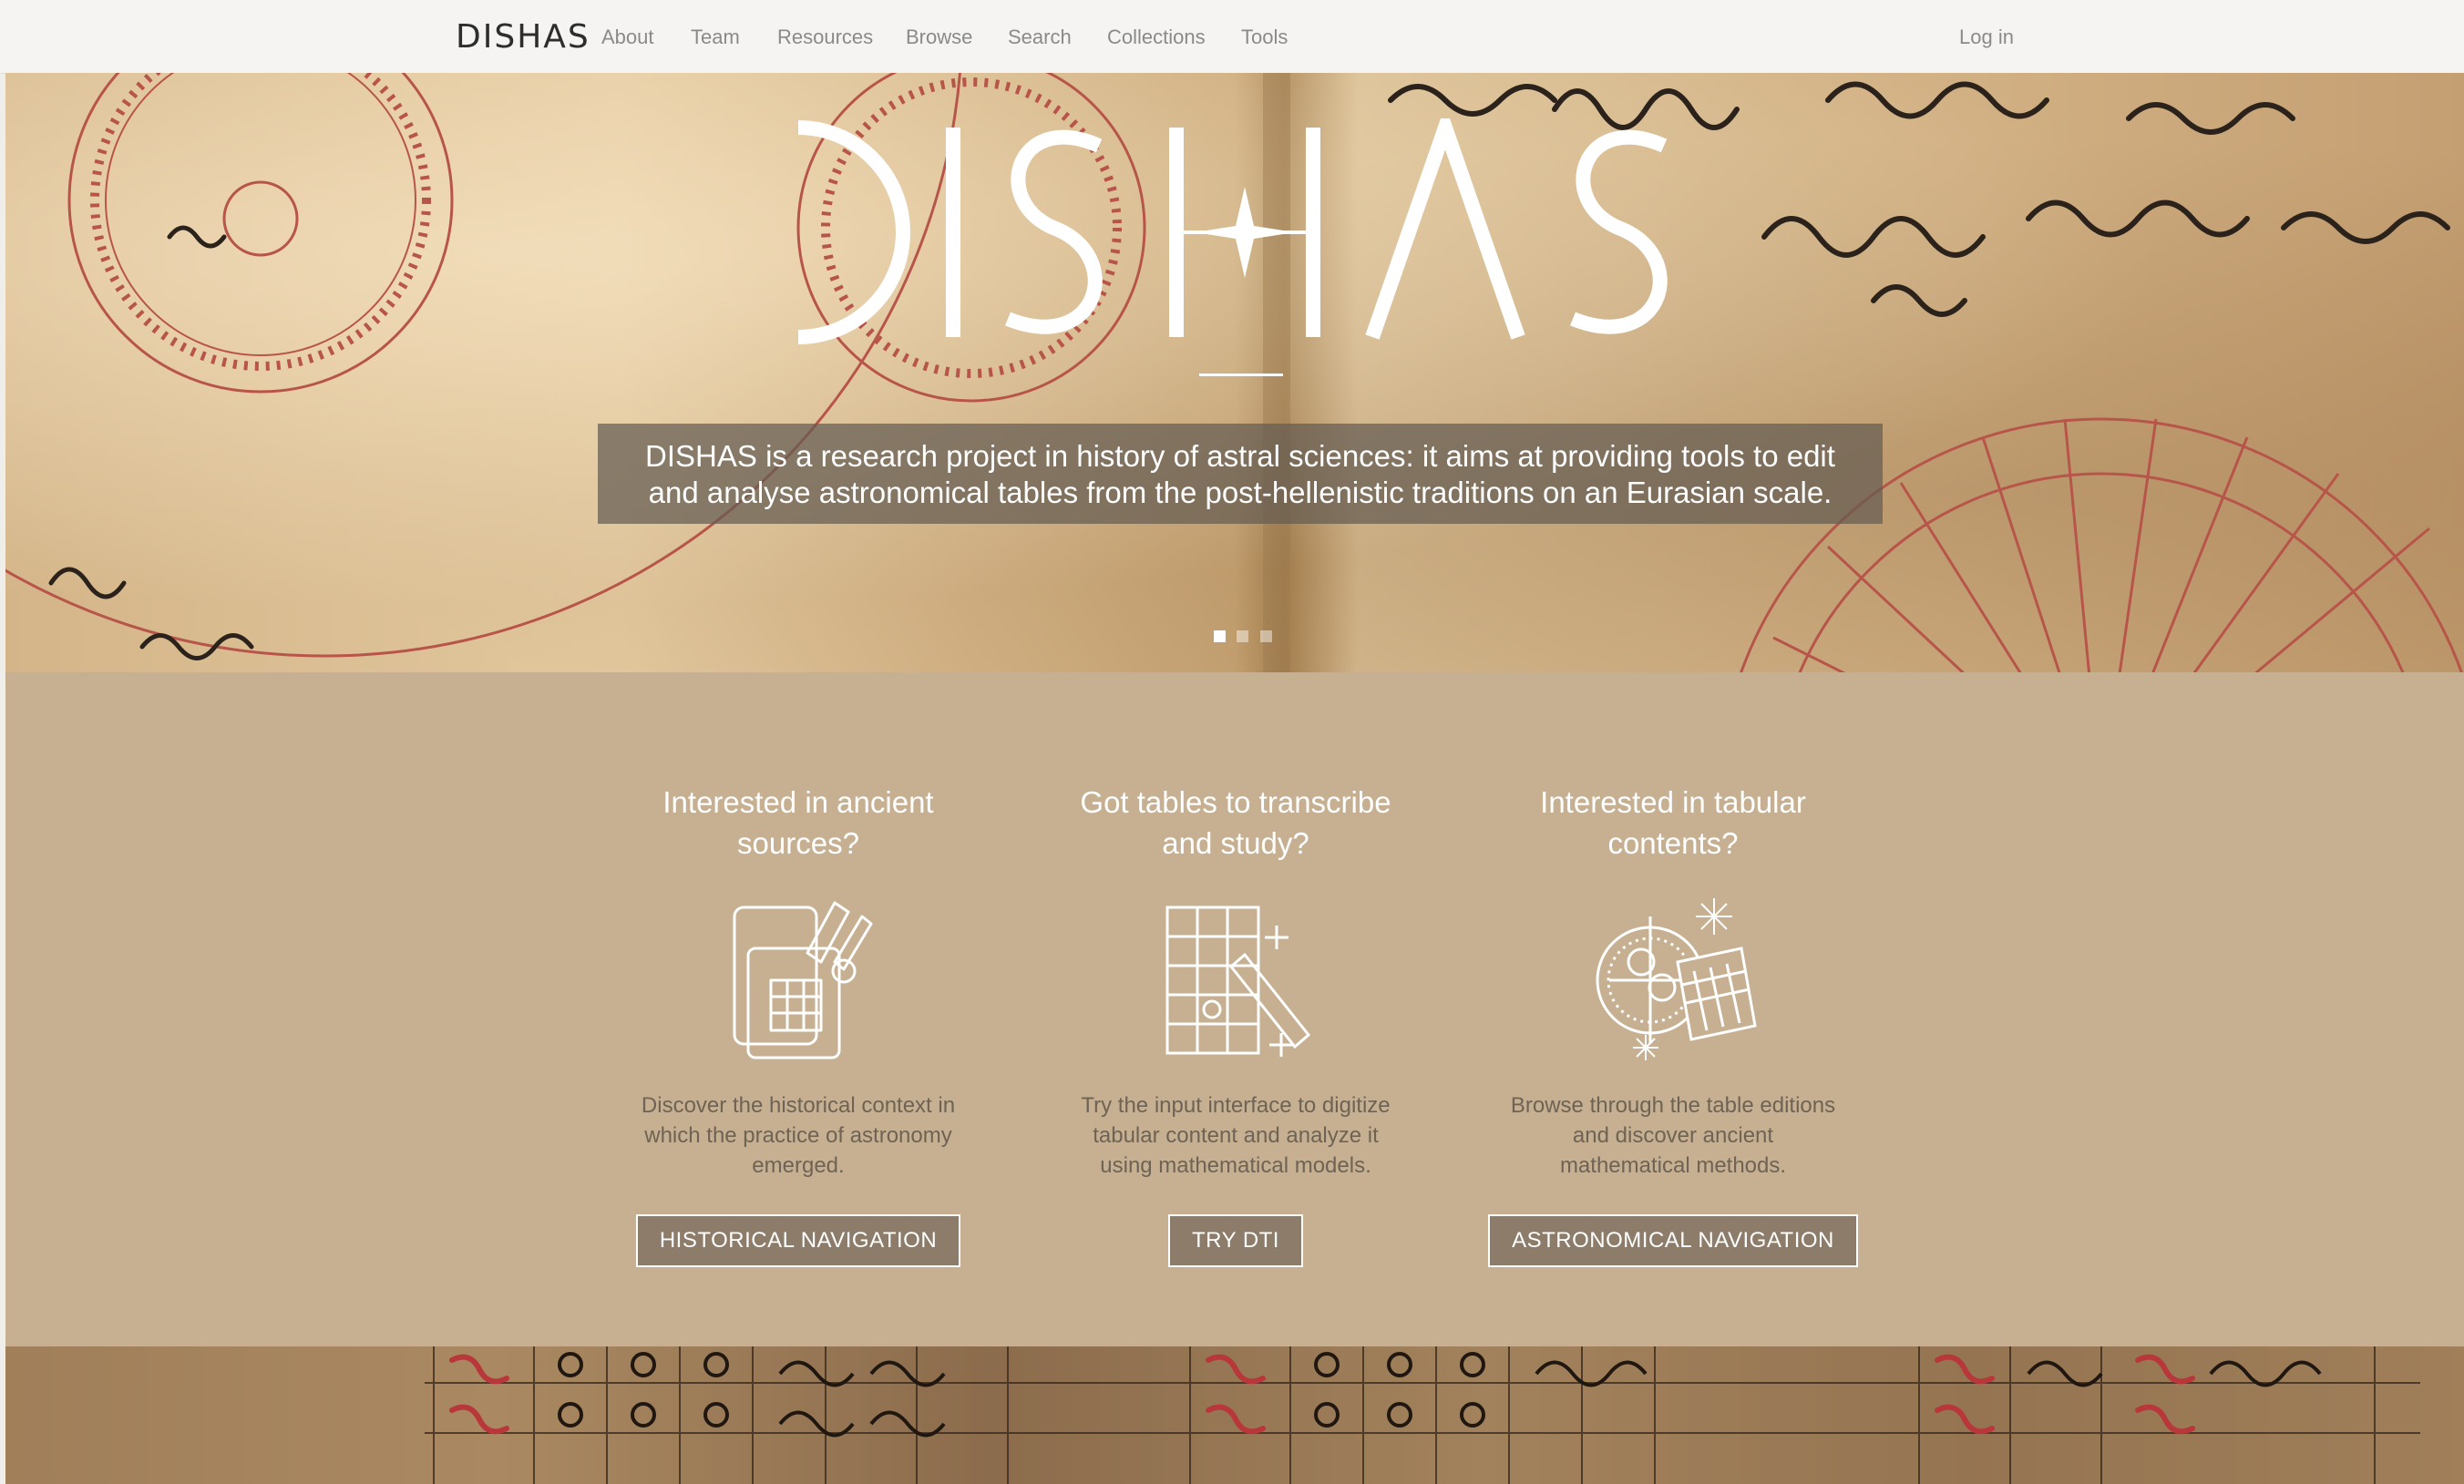 This screenshot has width=2464, height=1484. I want to click on nav-item-about: About, so click(627, 37).